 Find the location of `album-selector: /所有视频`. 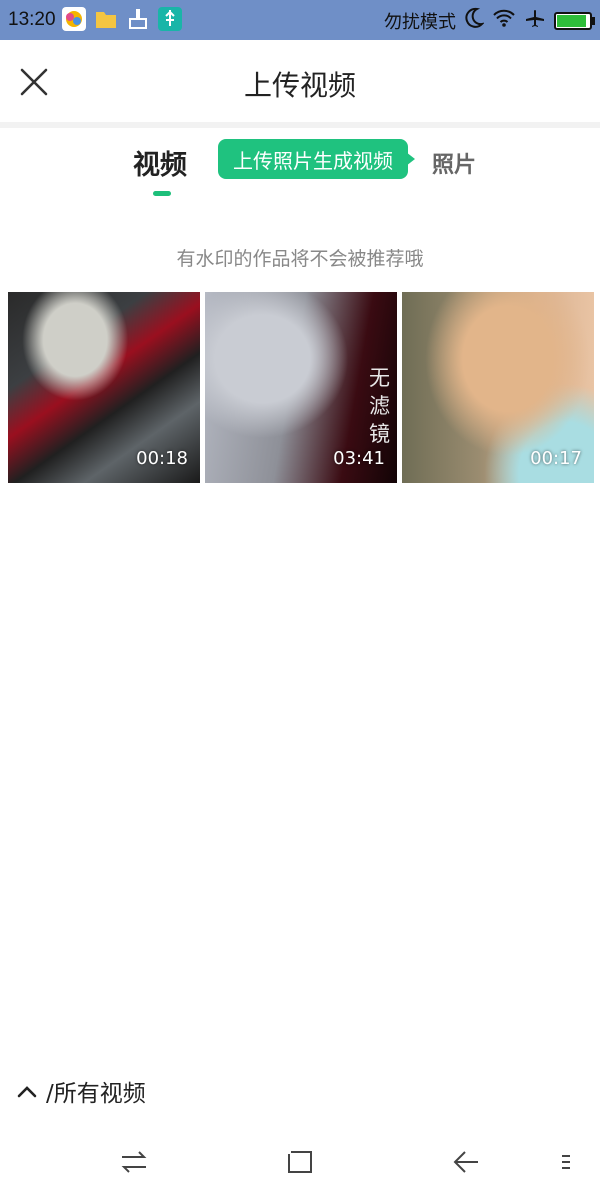

album-selector: /所有视频 is located at coordinates (81, 1091).